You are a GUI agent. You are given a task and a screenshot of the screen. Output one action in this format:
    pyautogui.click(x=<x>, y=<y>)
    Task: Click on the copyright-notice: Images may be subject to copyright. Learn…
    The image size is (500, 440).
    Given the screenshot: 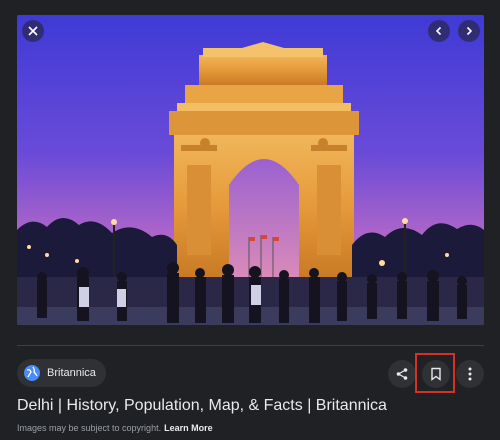 What is the action you would take?
    pyautogui.click(x=115, y=428)
    